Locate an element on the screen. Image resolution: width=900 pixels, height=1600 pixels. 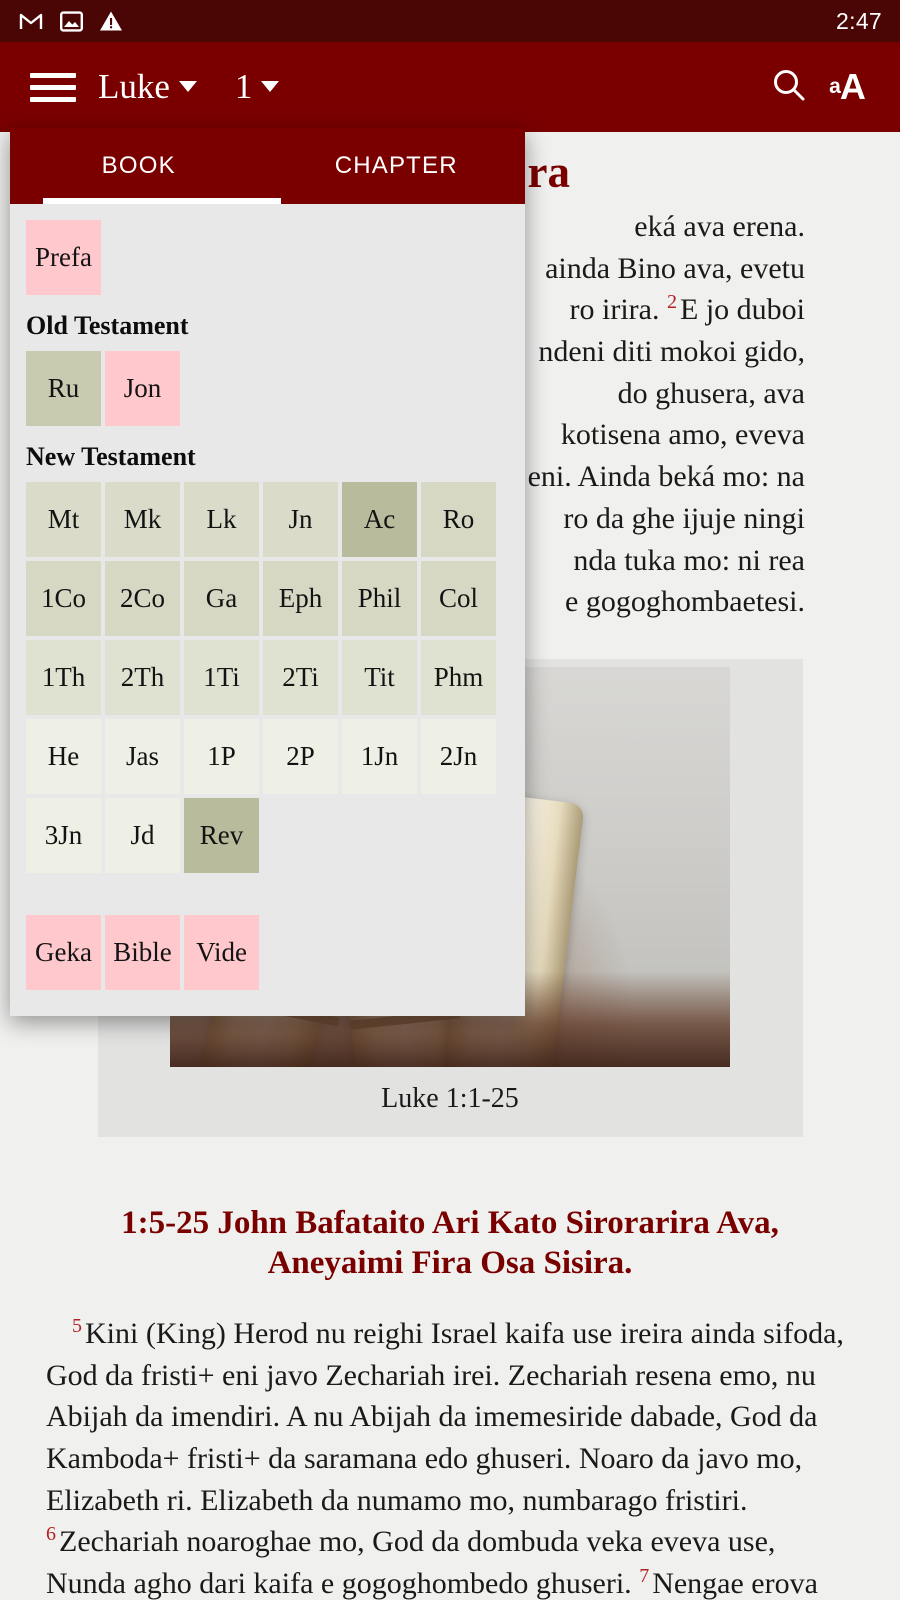
book-cell-1co: 1Co is located at coordinates (63, 598).